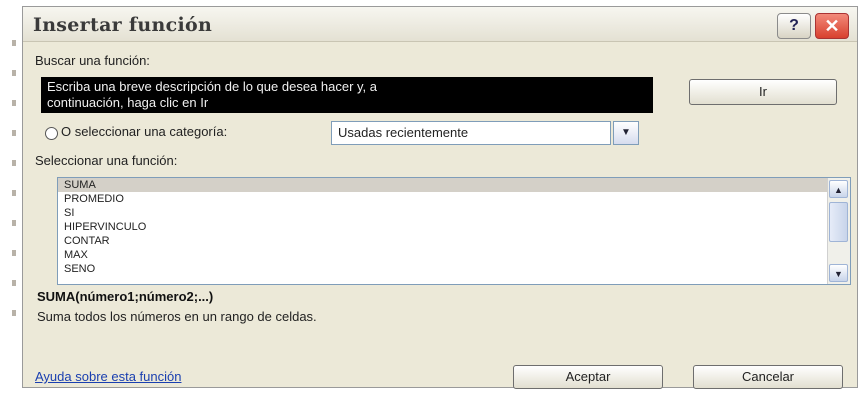 The image size is (864, 394). Describe the element at coordinates (838, 273) in the screenshot. I see `scroll-down-icon: ▼` at that location.